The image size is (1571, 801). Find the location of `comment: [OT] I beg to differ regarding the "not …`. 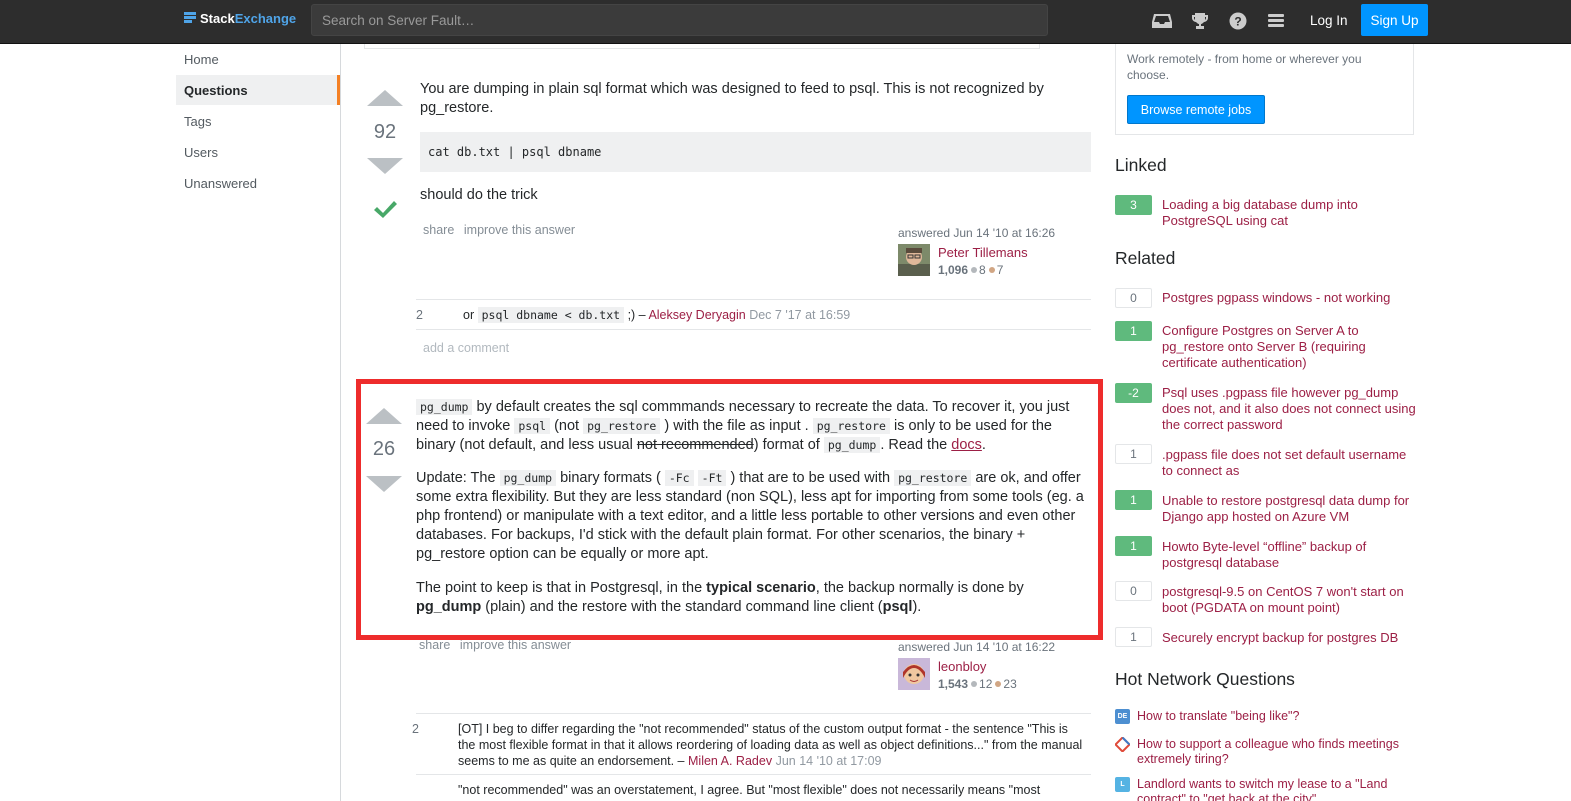

comment: [OT] I beg to differ regarding the "not … is located at coordinates (770, 745).